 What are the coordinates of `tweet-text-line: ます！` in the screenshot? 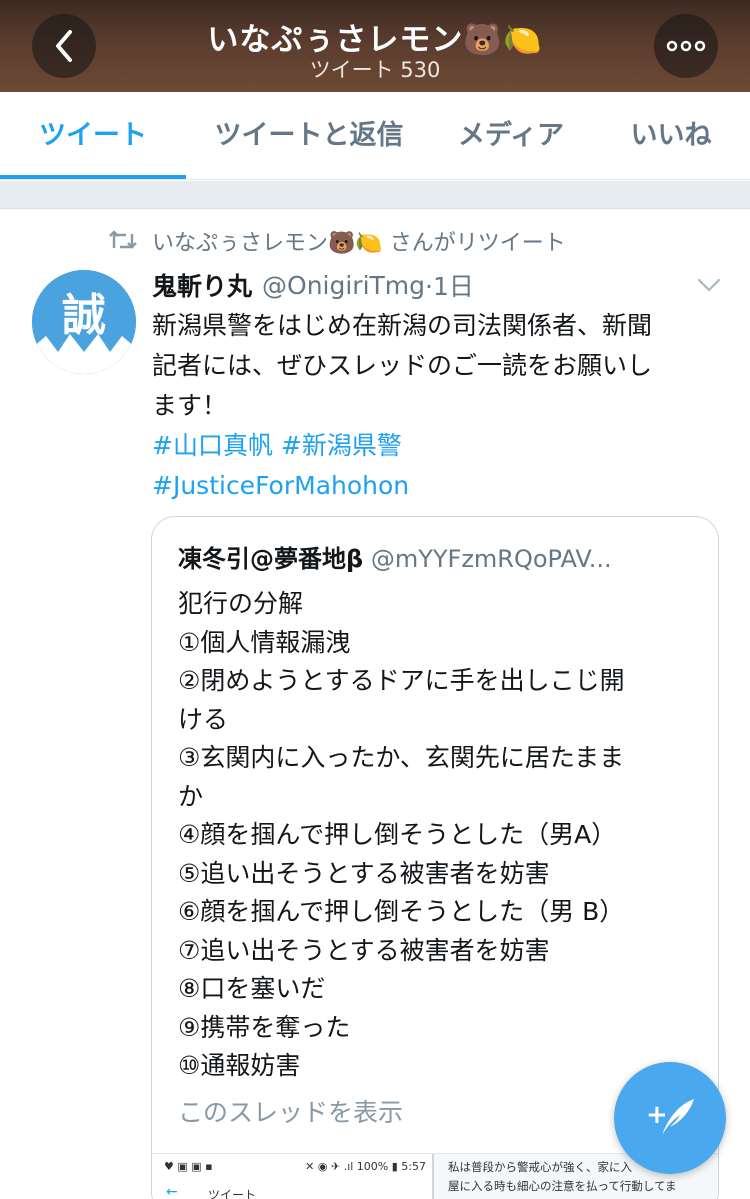 It's located at (190, 405).